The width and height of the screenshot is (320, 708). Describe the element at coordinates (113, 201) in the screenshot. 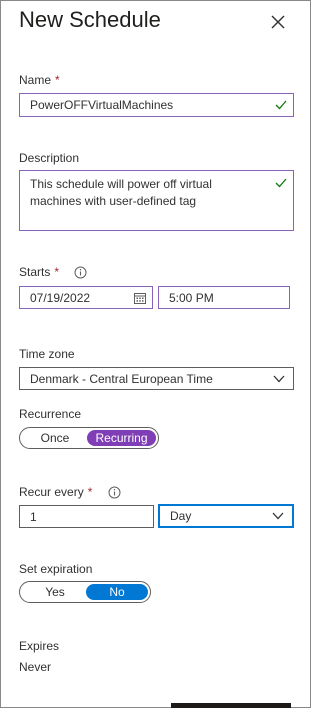

I see `description-line-2: machines with user-defined tag` at that location.